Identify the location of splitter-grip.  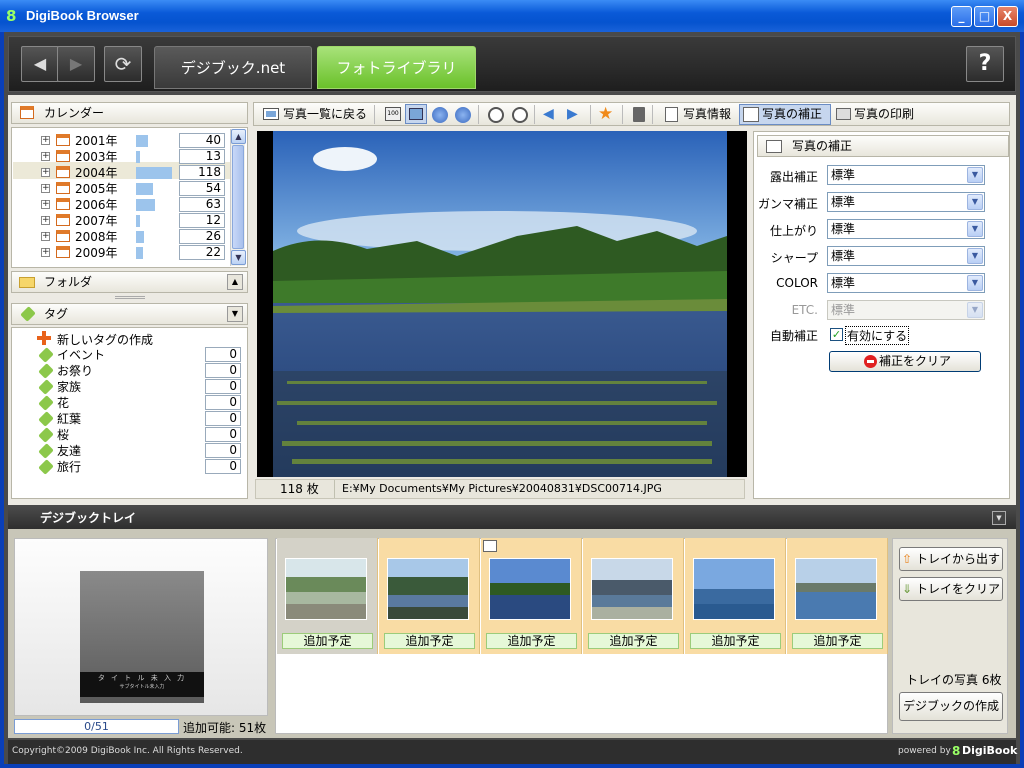
(130, 297).